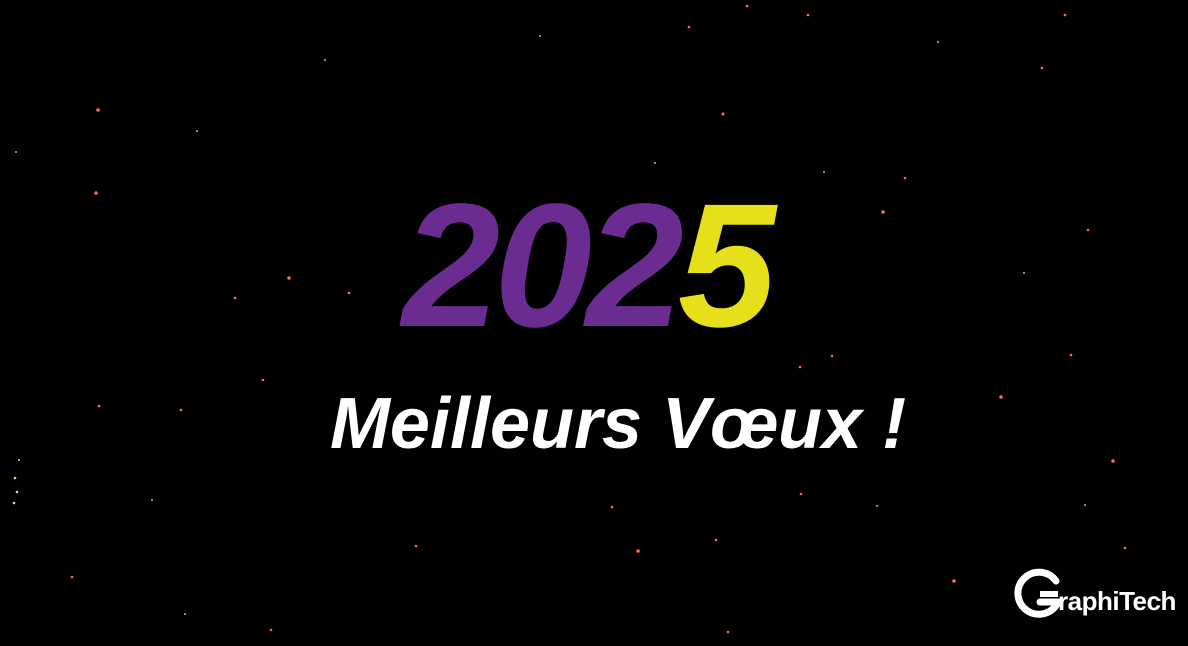 Image resolution: width=1188 pixels, height=646 pixels. Describe the element at coordinates (726, 266) in the screenshot. I see `year-digit-yellow: 5` at that location.